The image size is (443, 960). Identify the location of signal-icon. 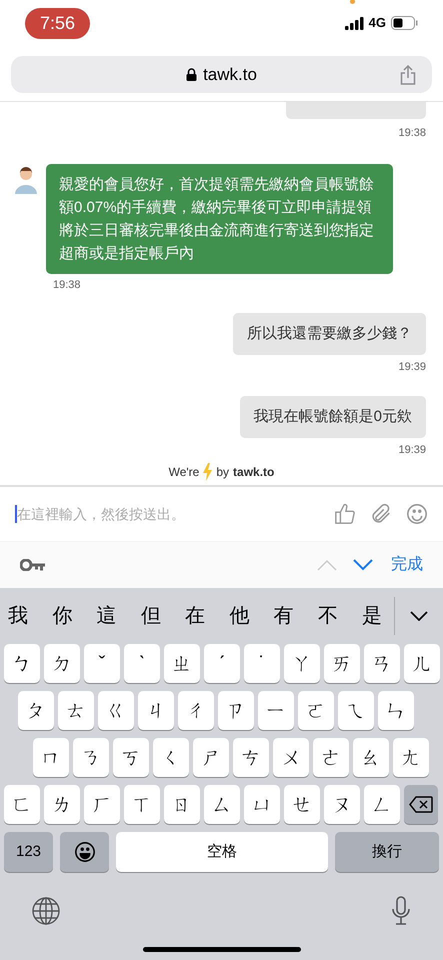
(354, 23).